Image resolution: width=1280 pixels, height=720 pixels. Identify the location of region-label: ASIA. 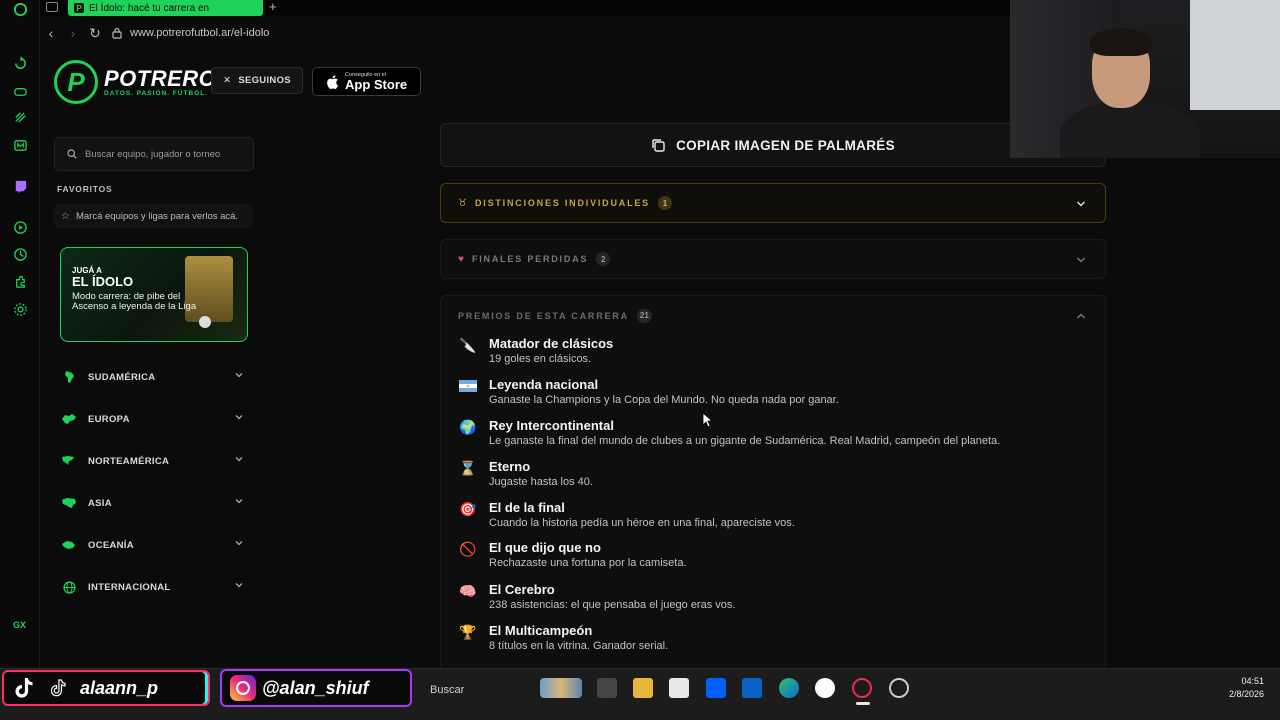
(100, 503).